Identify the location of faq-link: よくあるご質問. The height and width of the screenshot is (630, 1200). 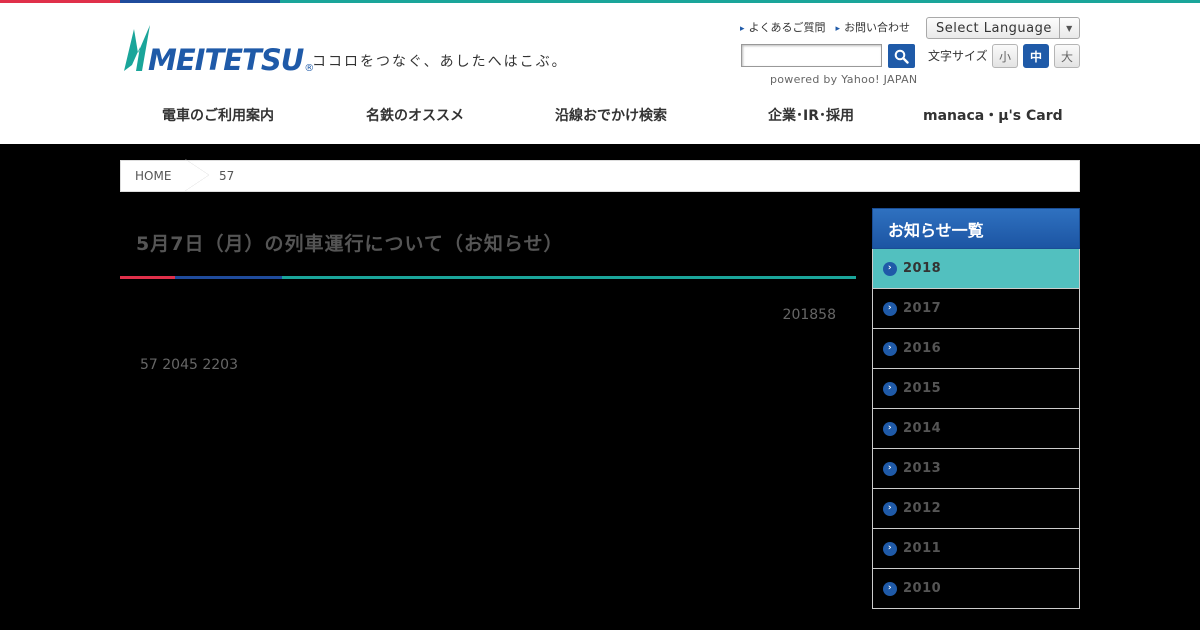
(783, 27).